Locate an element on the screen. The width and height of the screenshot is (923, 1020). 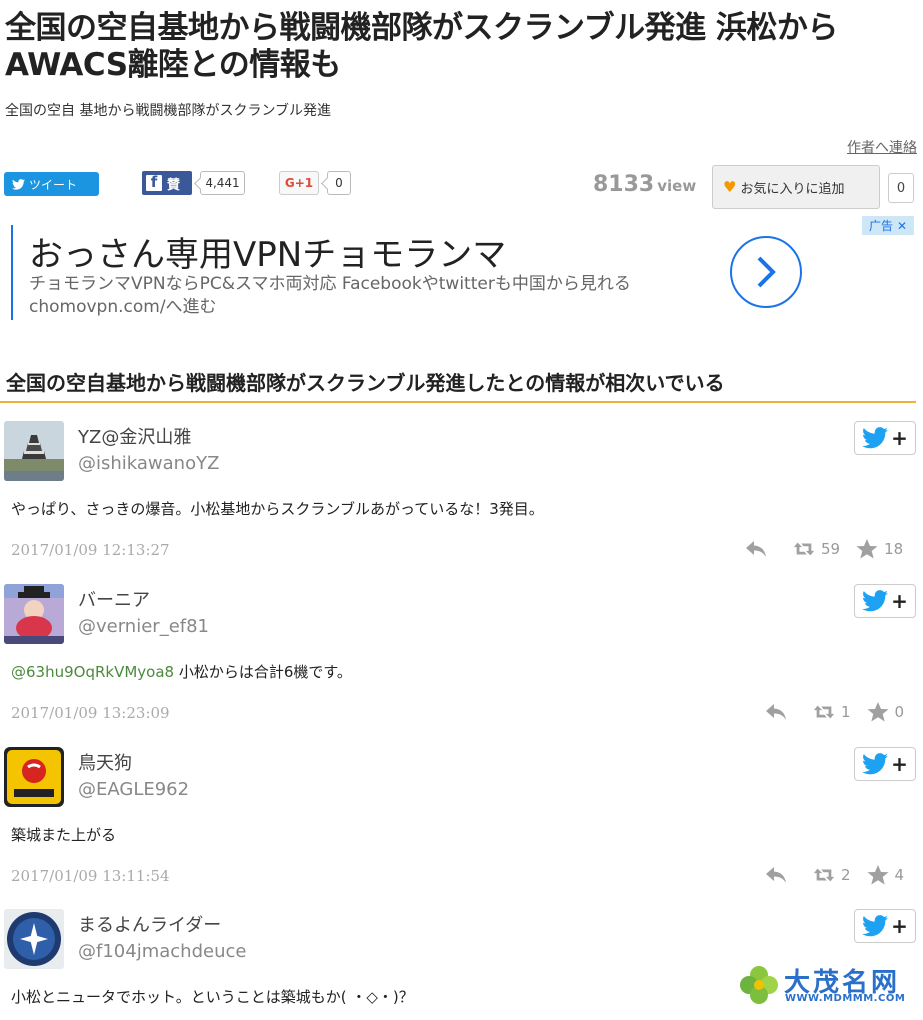
page-subtitle: 全国の空自 基地から戦闘機部隊がスクランブル発進 is located at coordinates (168, 111).